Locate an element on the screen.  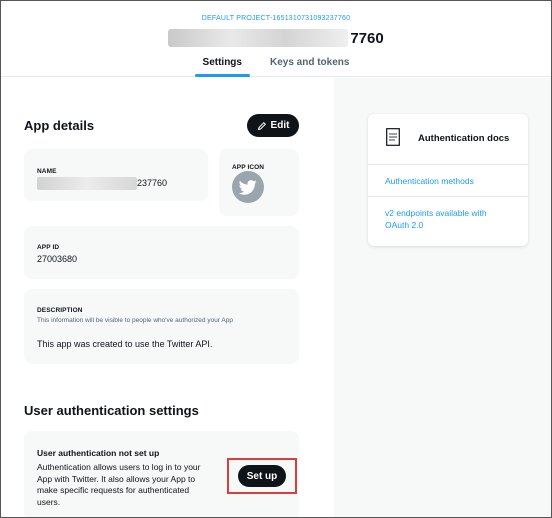
app-icon-label: APP ICON is located at coordinates (248, 167).